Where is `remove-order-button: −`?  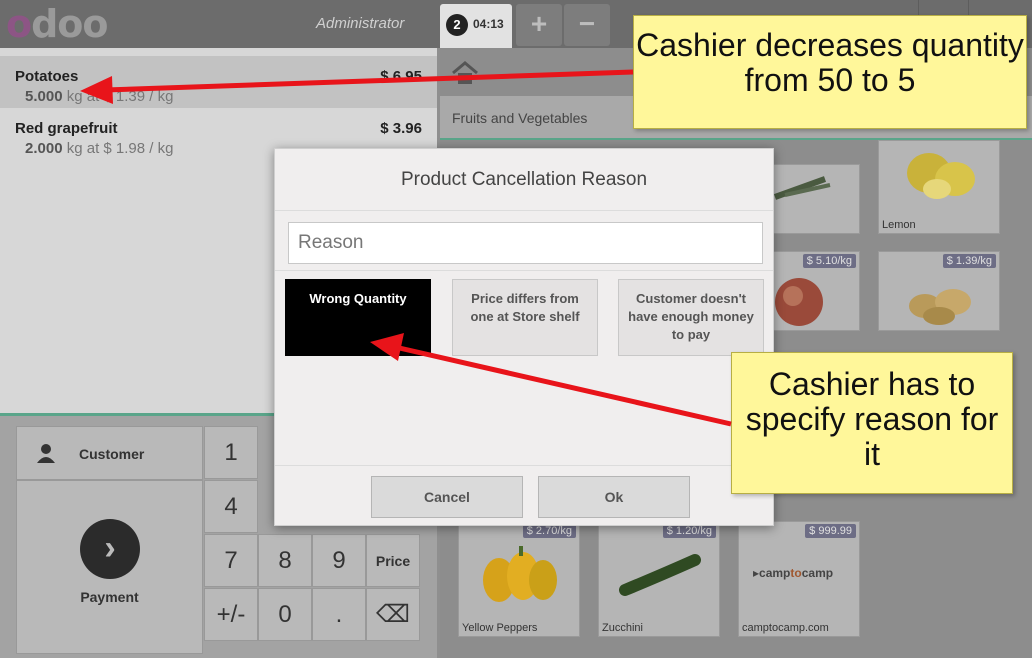
remove-order-button: − is located at coordinates (587, 25).